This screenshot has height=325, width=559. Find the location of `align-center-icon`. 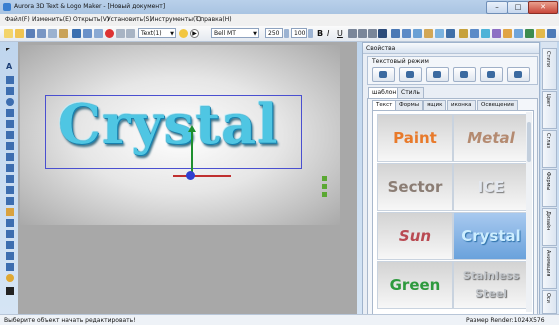

align-center-icon is located at coordinates (362, 33).